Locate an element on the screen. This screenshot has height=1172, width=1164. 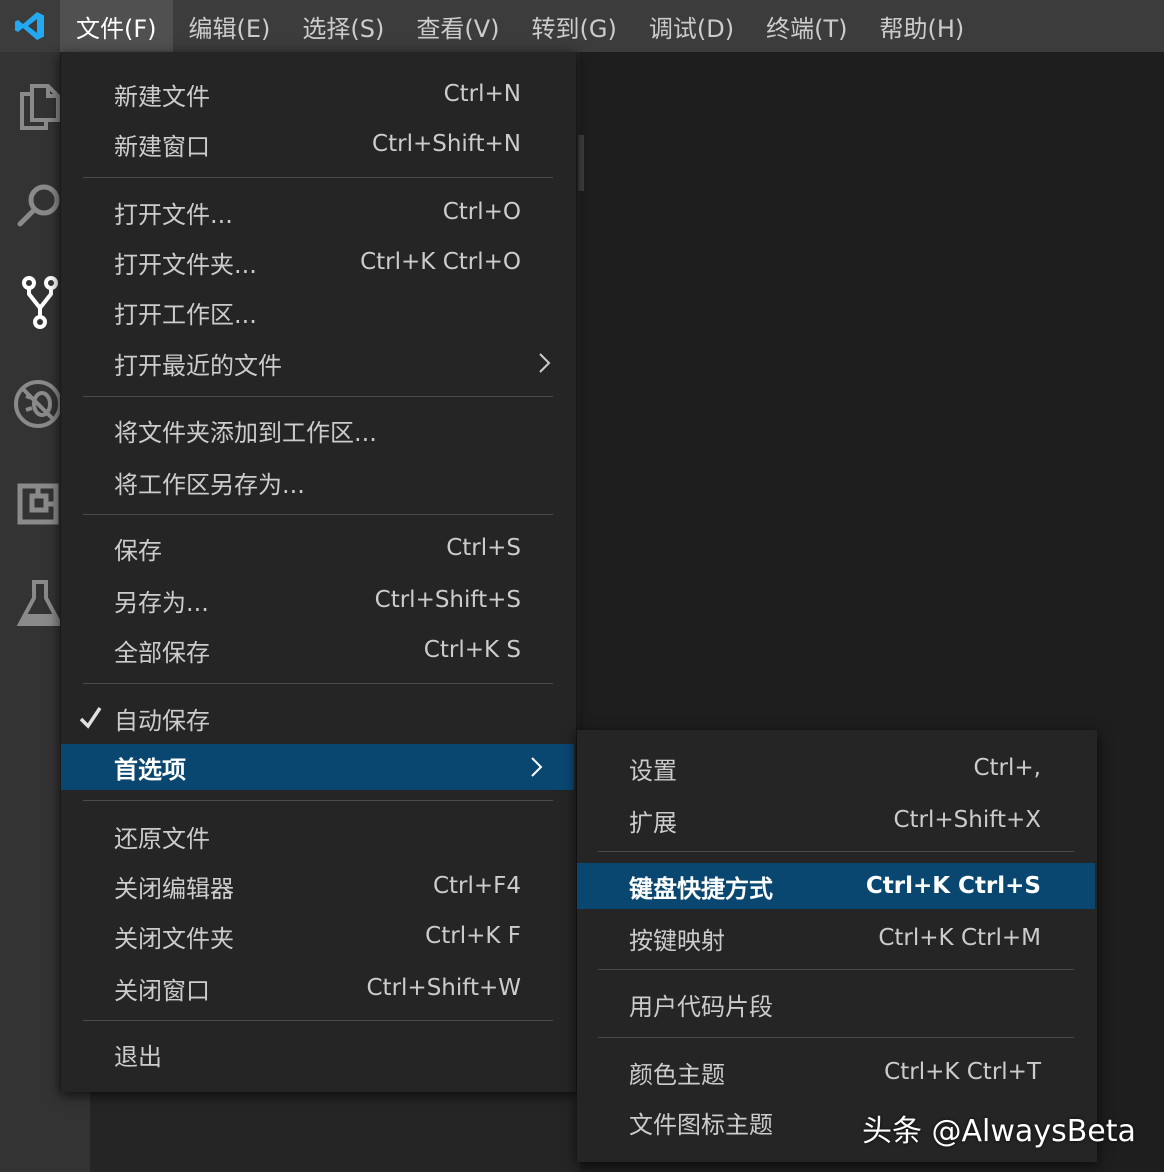
menu-help: 帮助(H) is located at coordinates (921, 26).